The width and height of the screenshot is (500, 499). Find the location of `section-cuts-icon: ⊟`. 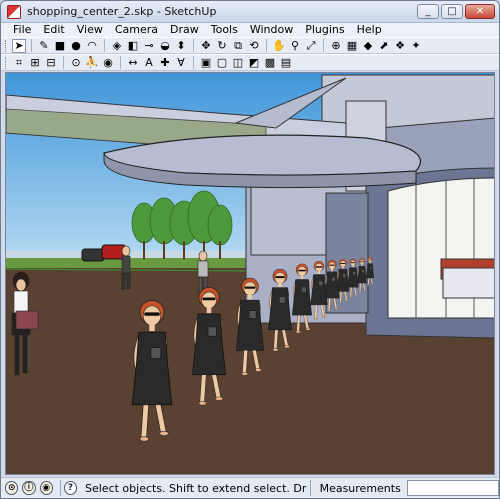

section-cuts-icon: ⊟ is located at coordinates (51, 63).